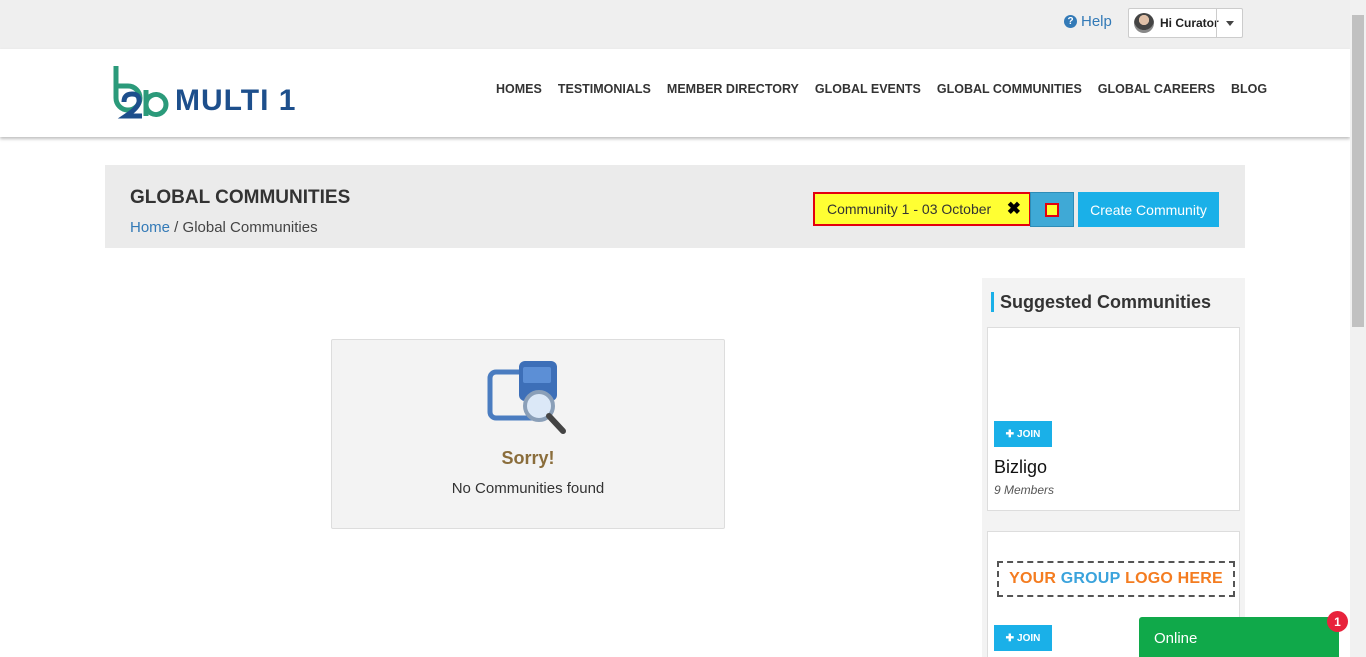 This screenshot has height=657, width=1366. What do you see at coordinates (1156, 89) in the screenshot?
I see `nav-item-global-careers: GLOBAL CAREERS` at bounding box center [1156, 89].